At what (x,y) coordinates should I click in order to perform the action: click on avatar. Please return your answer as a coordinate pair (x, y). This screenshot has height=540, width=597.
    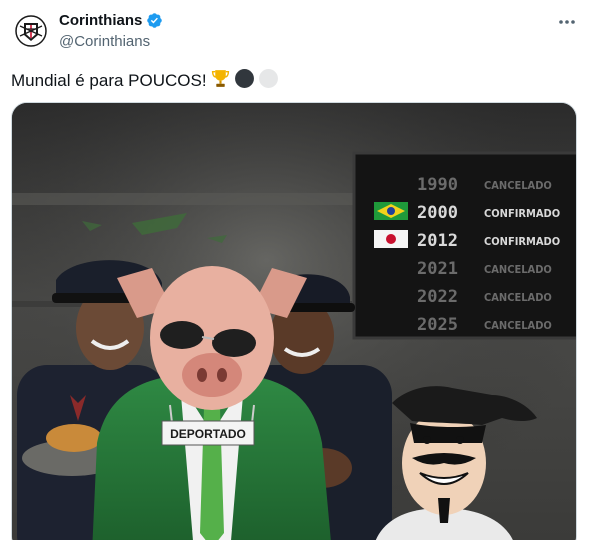
    Looking at the image, I should click on (31, 31).